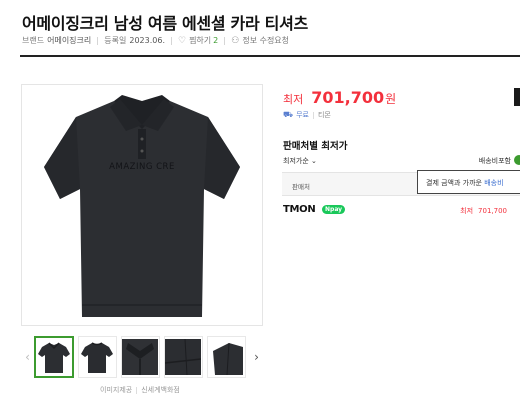 This screenshot has height=409, width=520. Describe the element at coordinates (165, 23) in the screenshot. I see `product-title: 어메이징크리 남성 여름 에센셜 카라 티셔츠` at that location.